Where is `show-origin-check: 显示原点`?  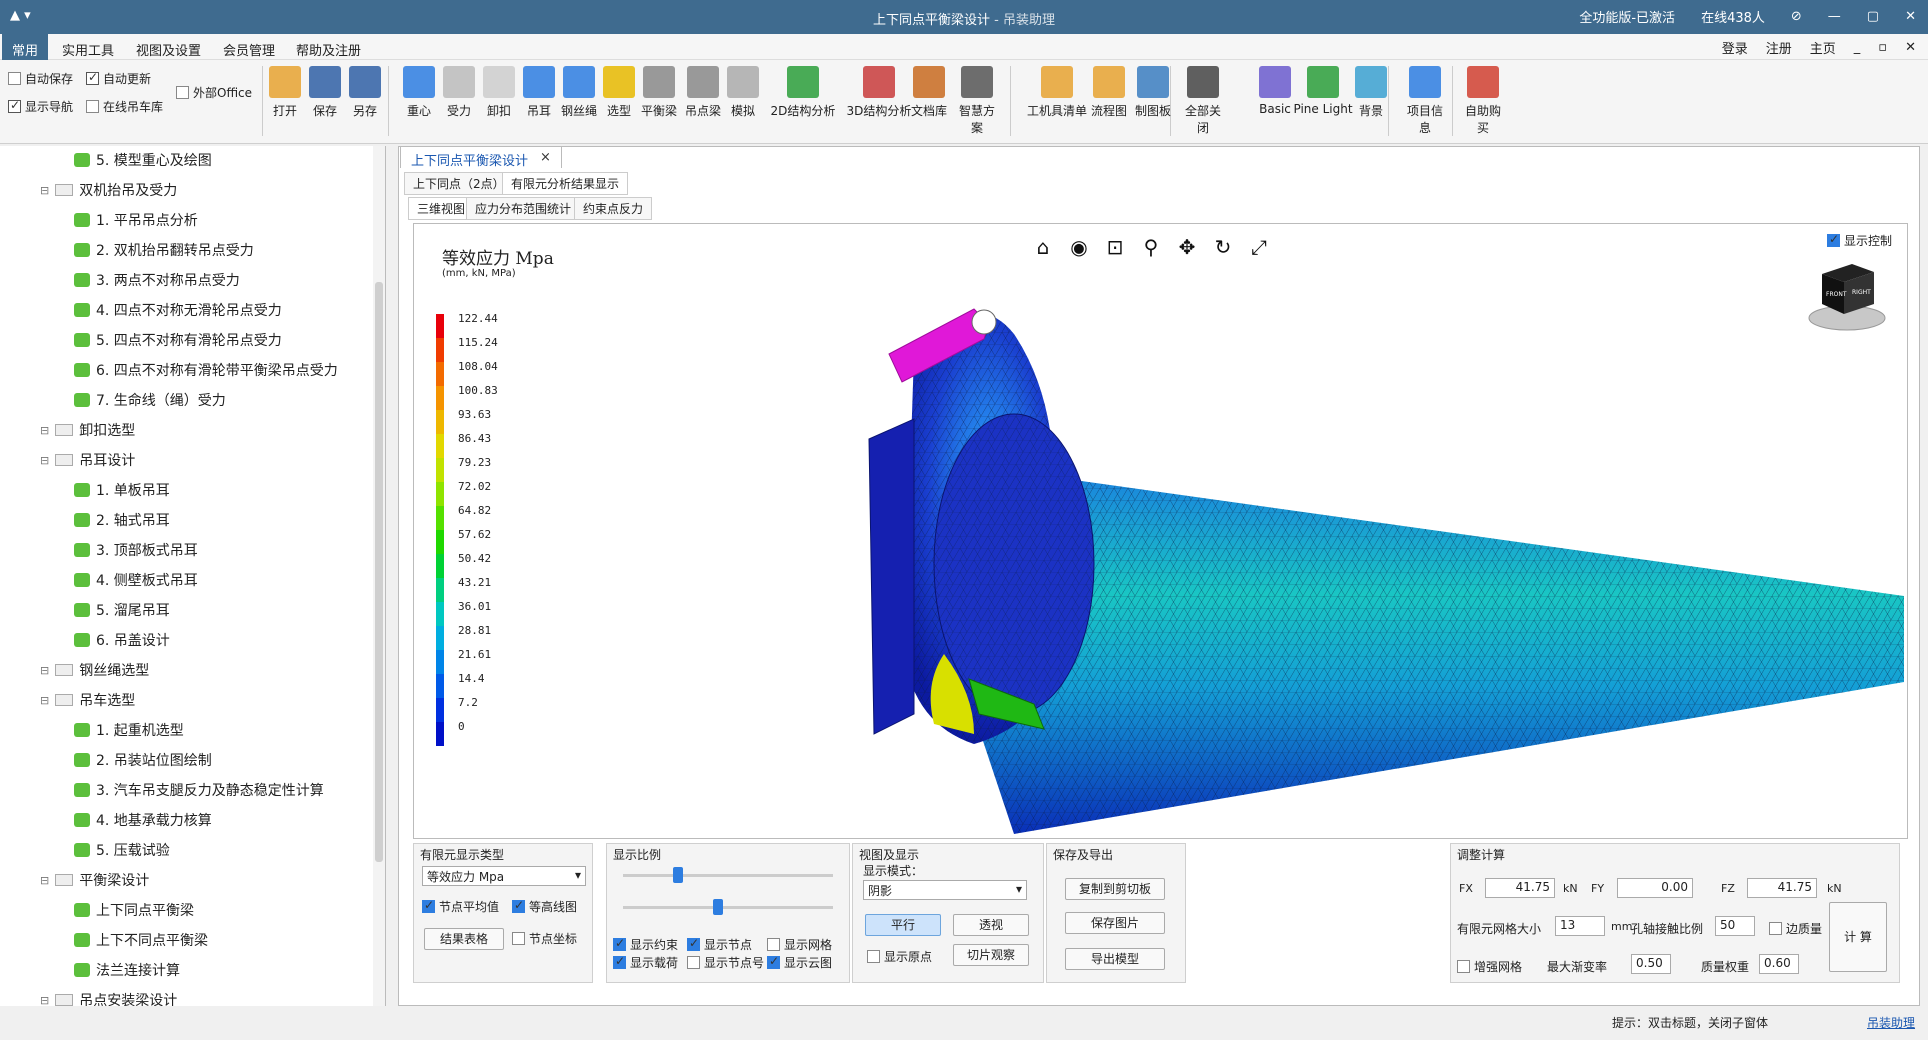
show-origin-check: 显示原点 is located at coordinates (899, 956).